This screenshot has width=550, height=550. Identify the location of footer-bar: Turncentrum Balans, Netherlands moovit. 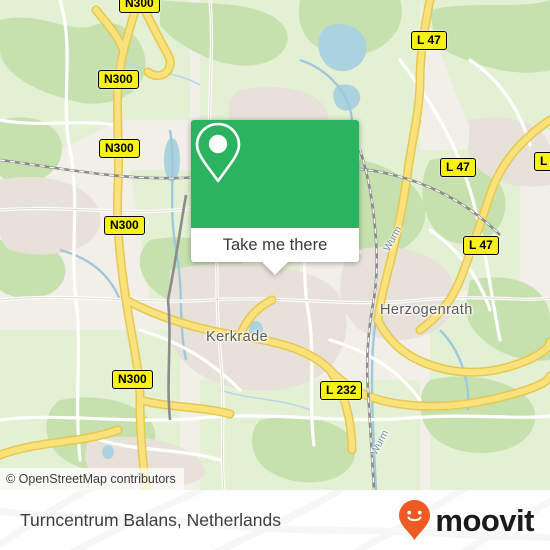
(275, 520).